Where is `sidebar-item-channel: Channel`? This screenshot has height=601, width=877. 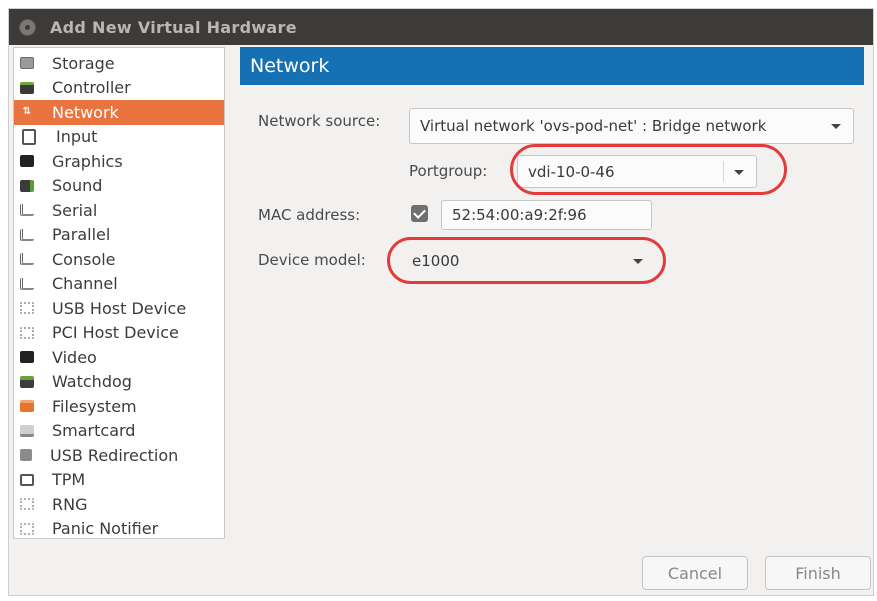 sidebar-item-channel: Channel is located at coordinates (119, 284).